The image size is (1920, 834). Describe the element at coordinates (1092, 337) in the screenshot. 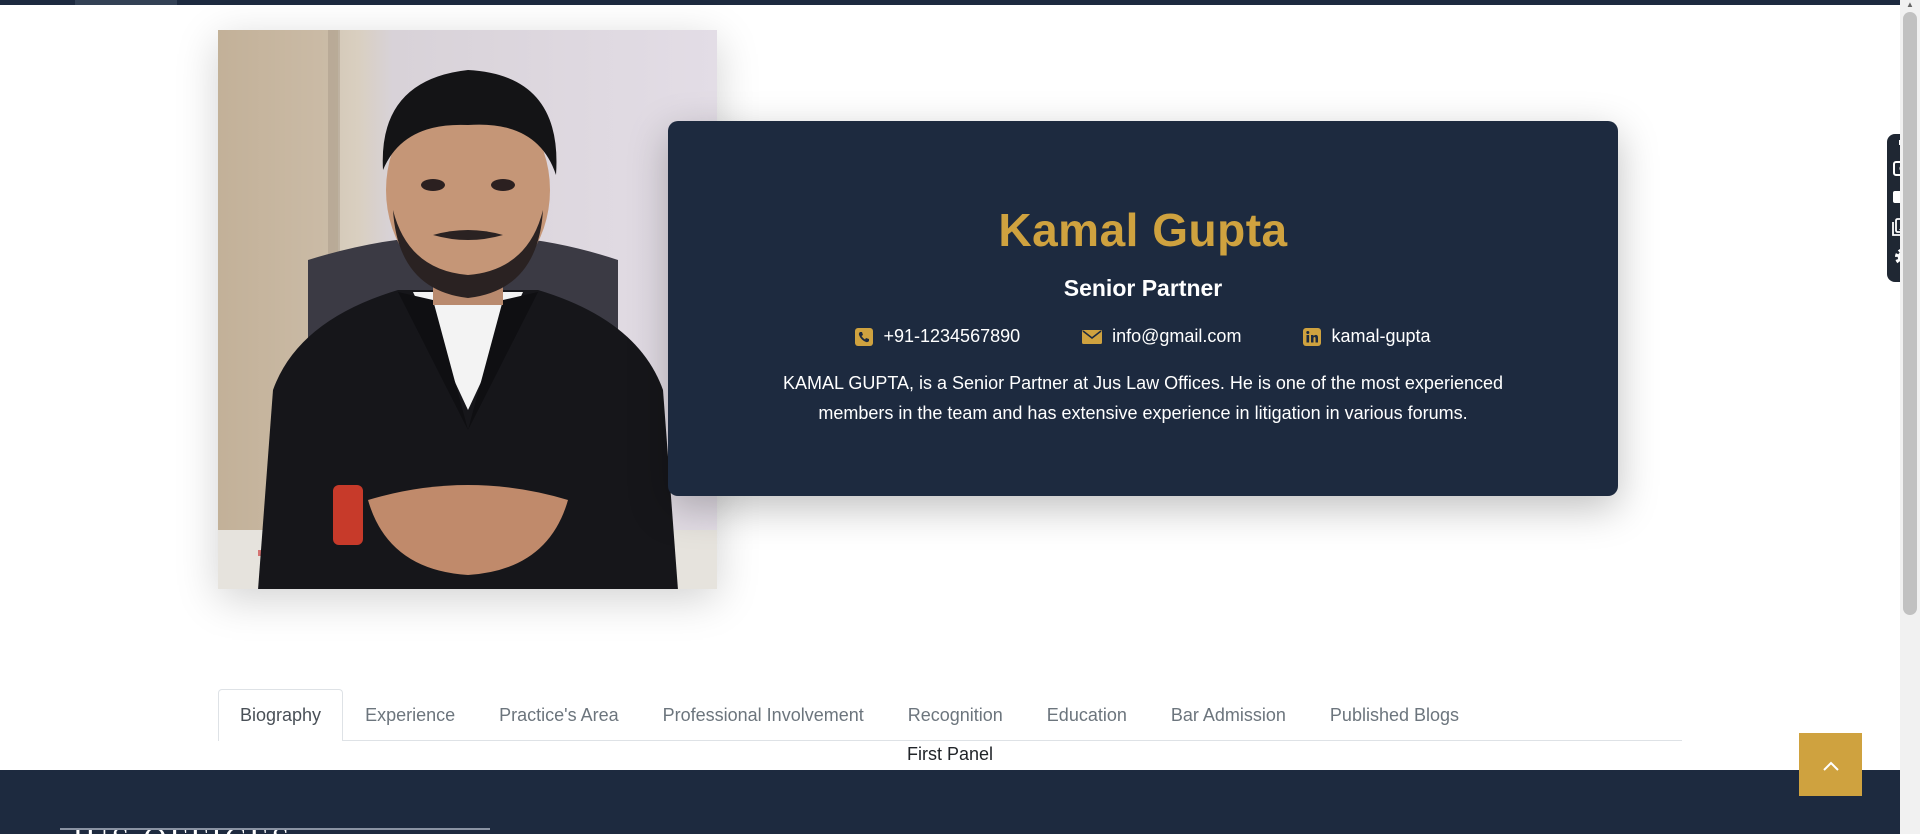

I see `envelope-icon` at that location.